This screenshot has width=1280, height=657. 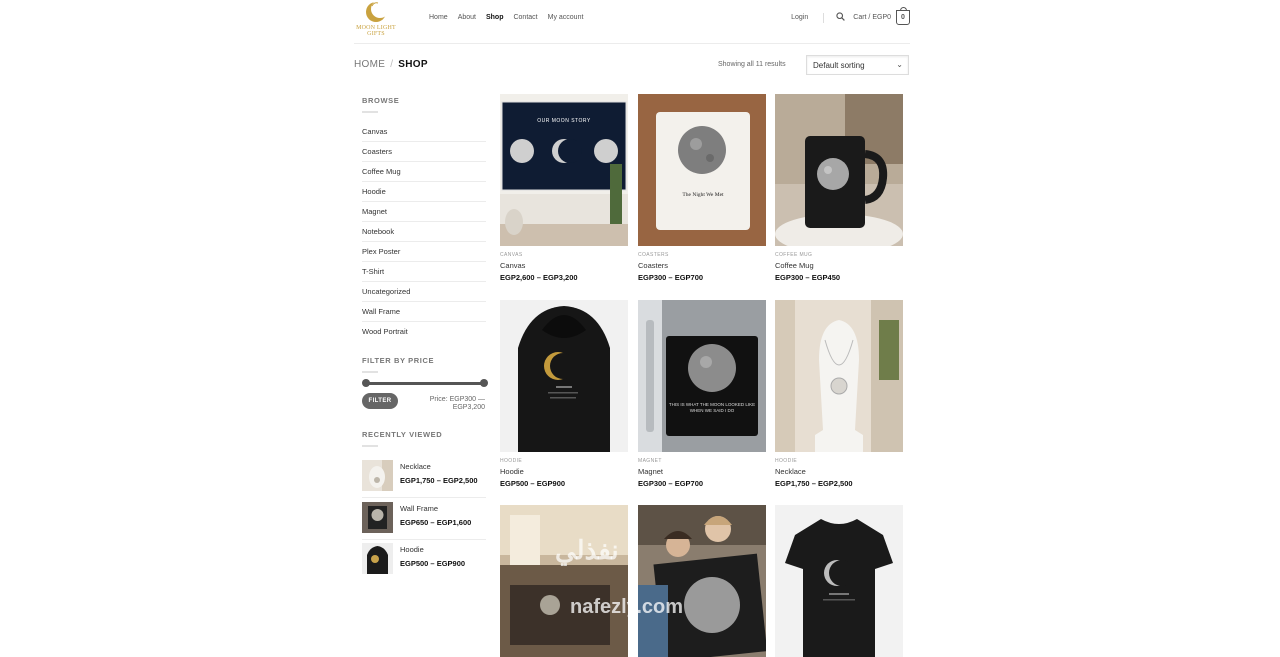 I want to click on cart-count-badge: 0, so click(x=903, y=16).